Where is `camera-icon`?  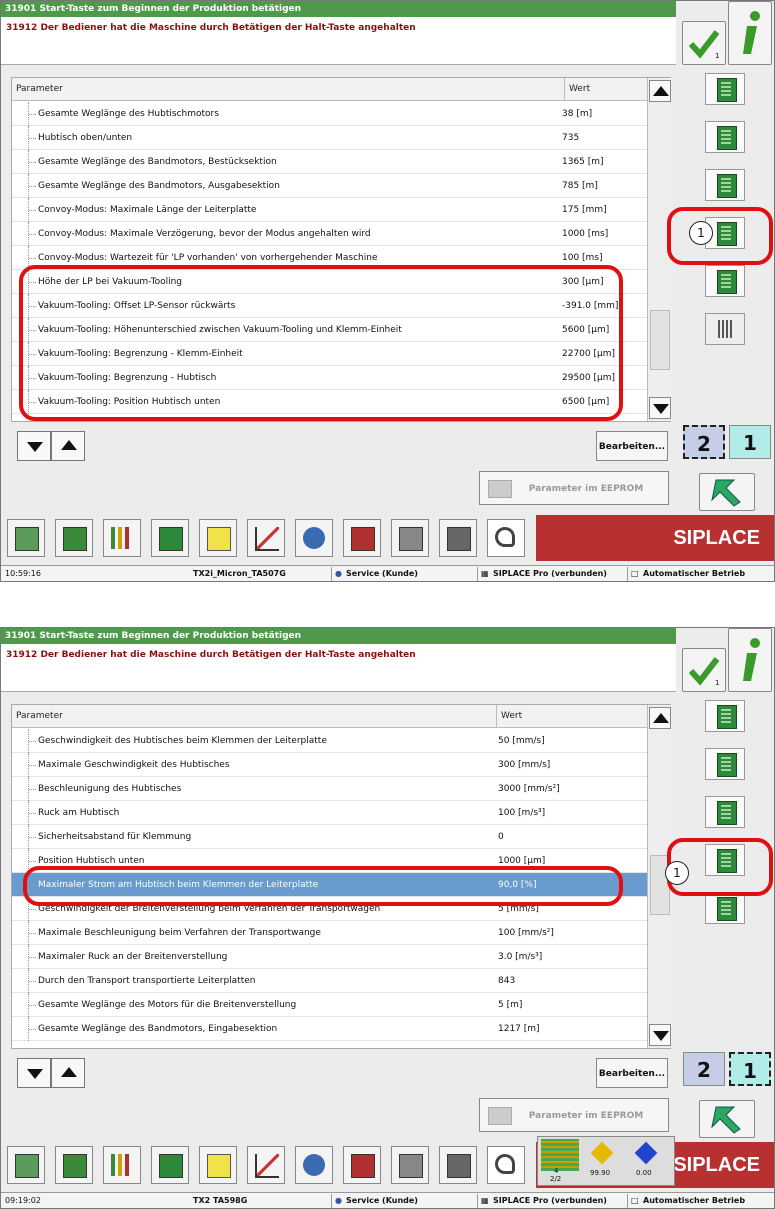 camera-icon is located at coordinates (314, 538).